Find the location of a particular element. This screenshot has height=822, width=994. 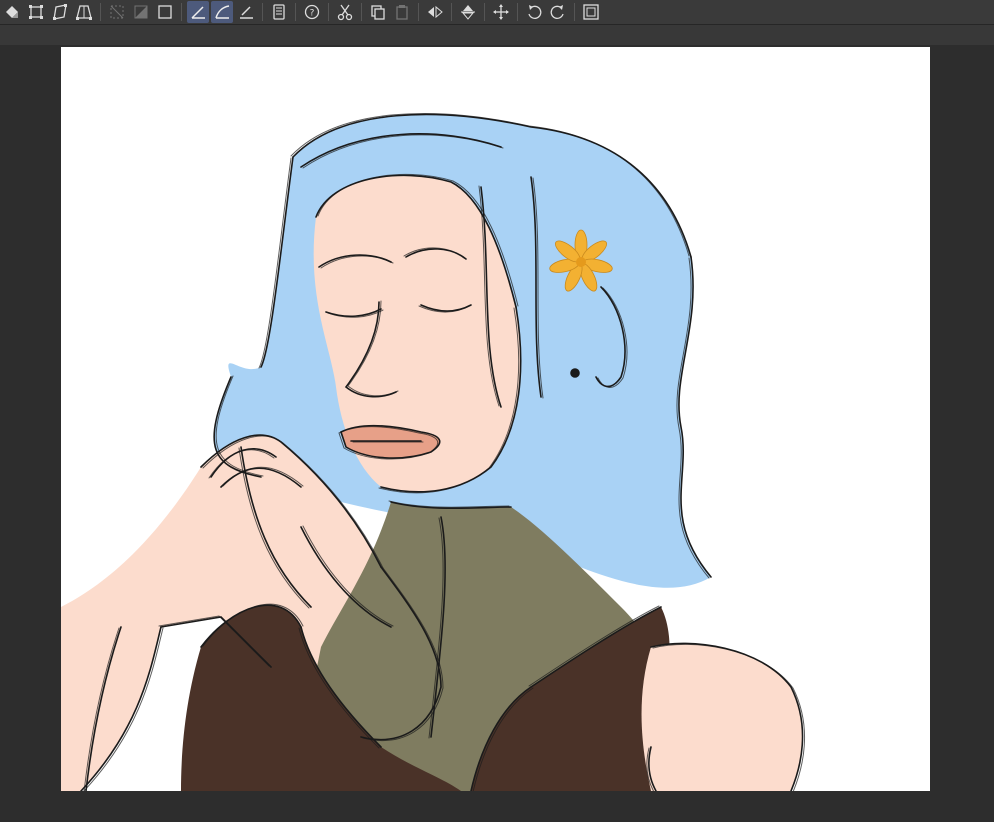

copy-icon is located at coordinates (378, 12).